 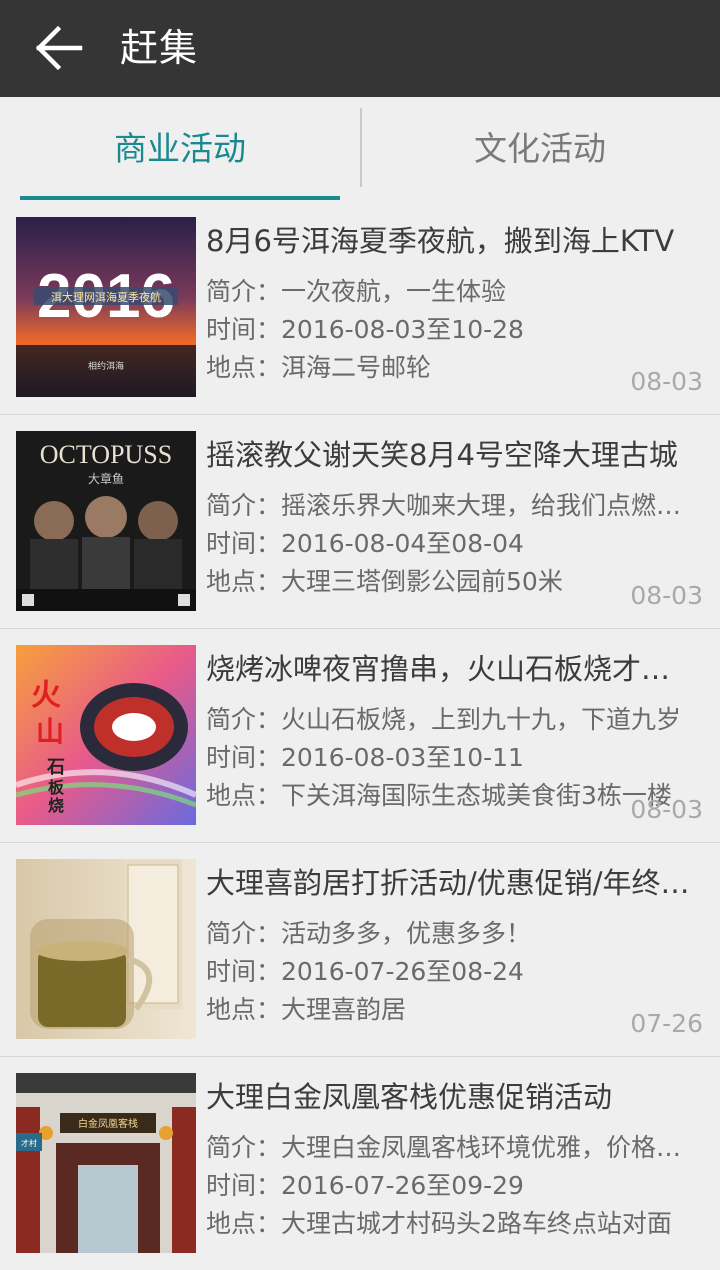 I want to click on tab-bar: 商业活动 文化活动, so click(x=360, y=149).